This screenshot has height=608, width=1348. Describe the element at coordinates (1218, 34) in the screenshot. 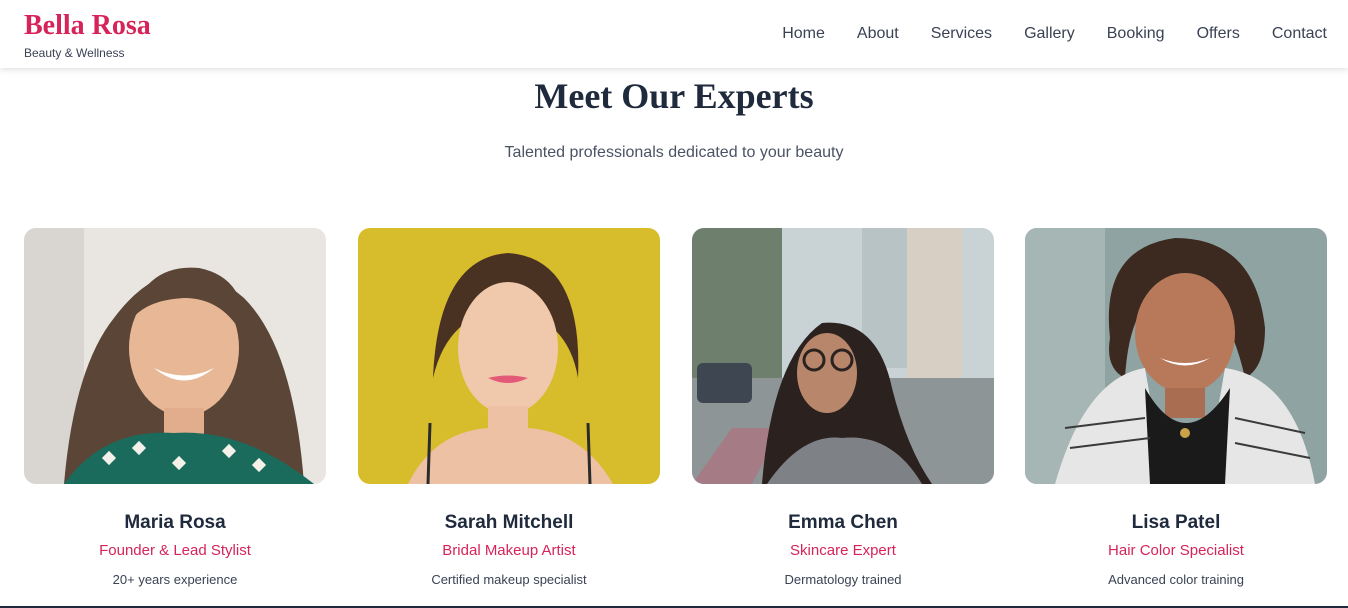

I see `nav-offers: Offers` at that location.